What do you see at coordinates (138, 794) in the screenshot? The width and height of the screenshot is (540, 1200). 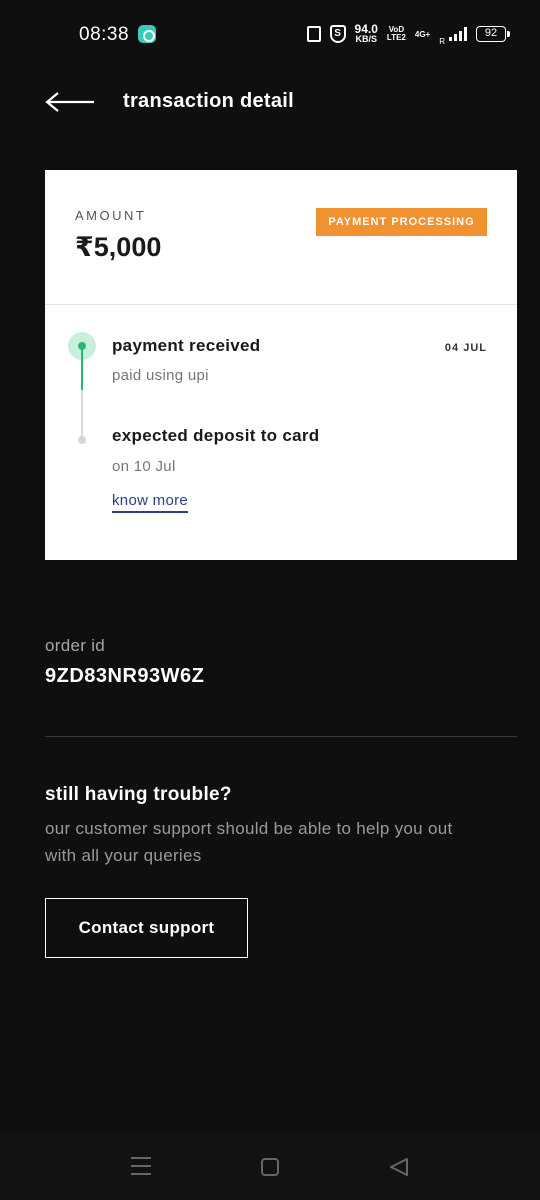 I see `support-title: still having trouble?` at bounding box center [138, 794].